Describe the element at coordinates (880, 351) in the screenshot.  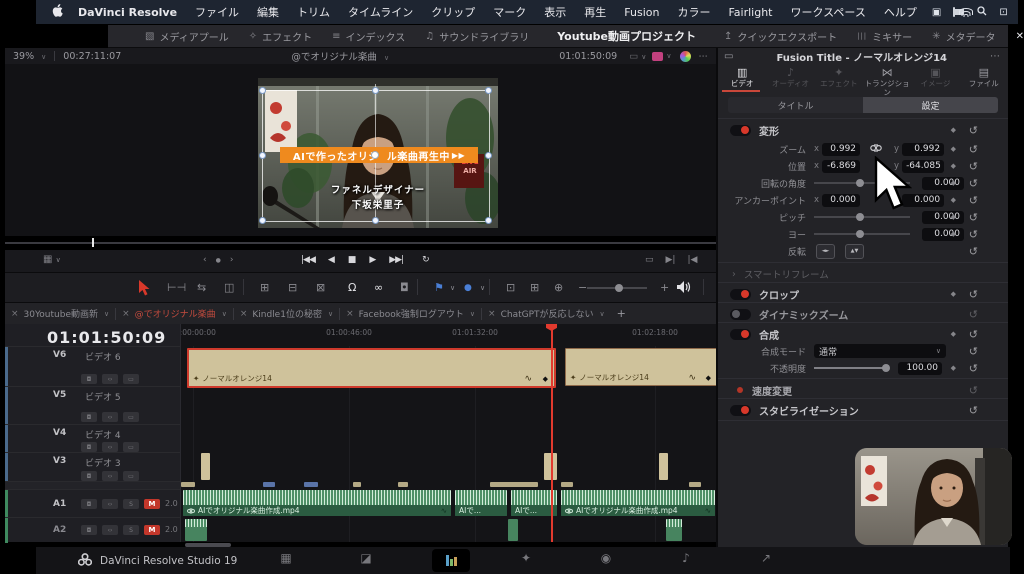
I see `composite-mode-dropdown: 通常 ∨` at that location.